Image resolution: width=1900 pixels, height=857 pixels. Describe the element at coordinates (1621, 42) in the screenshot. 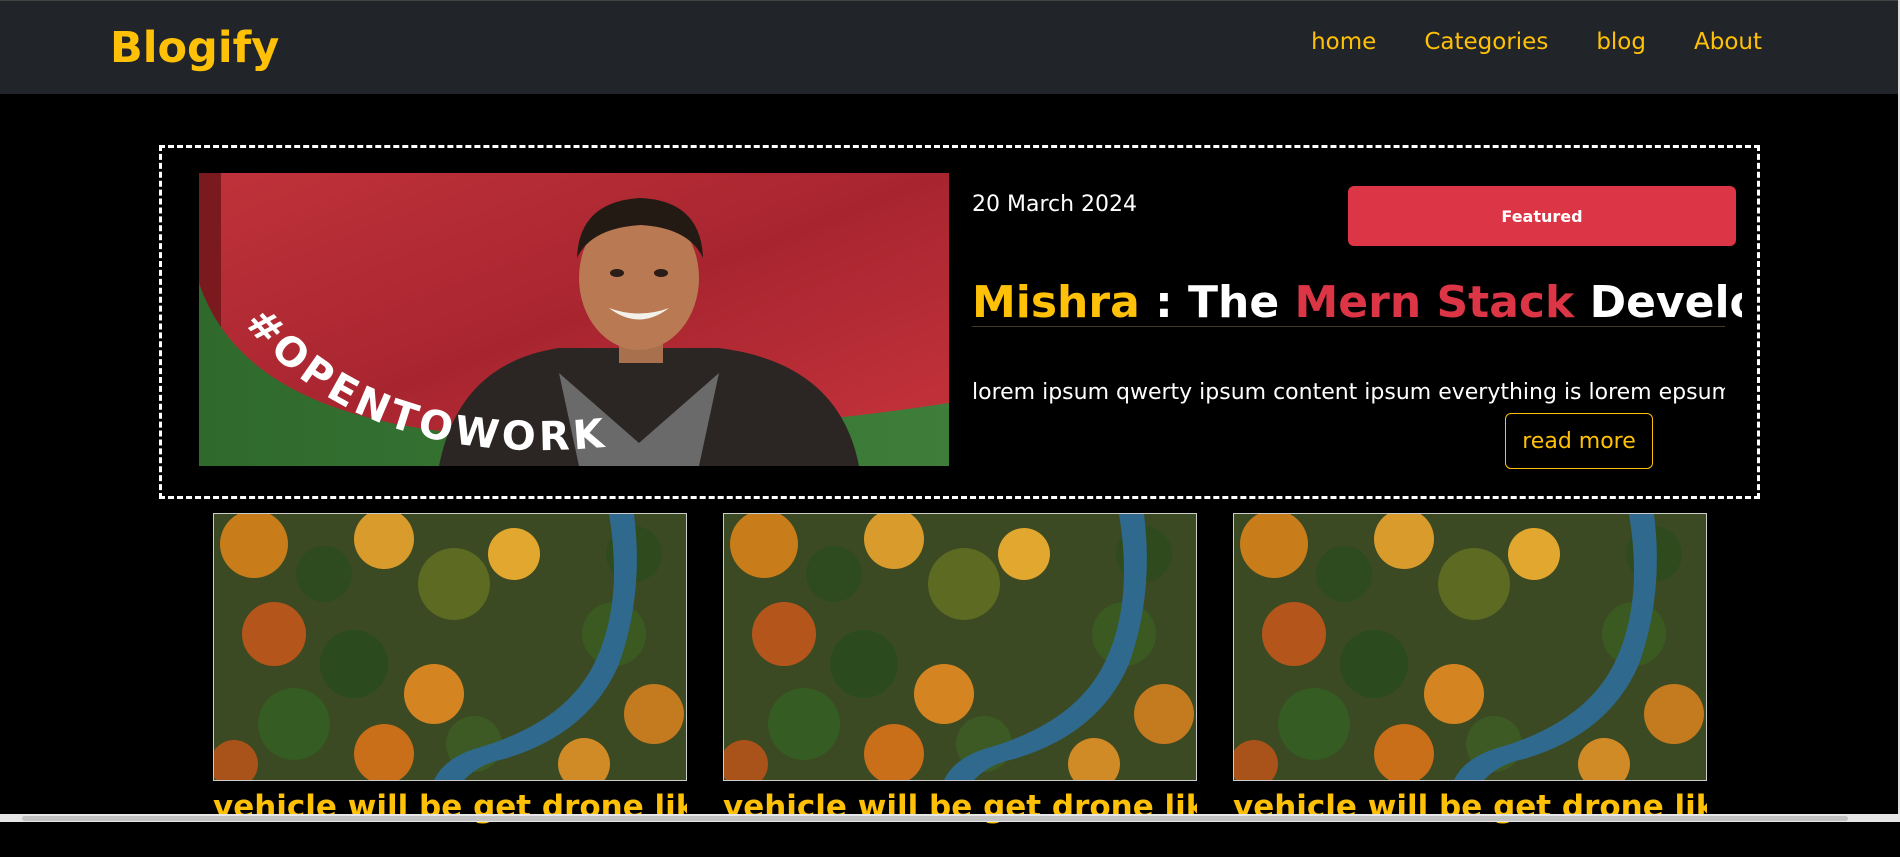

I see `nav-link-blog: blog` at that location.